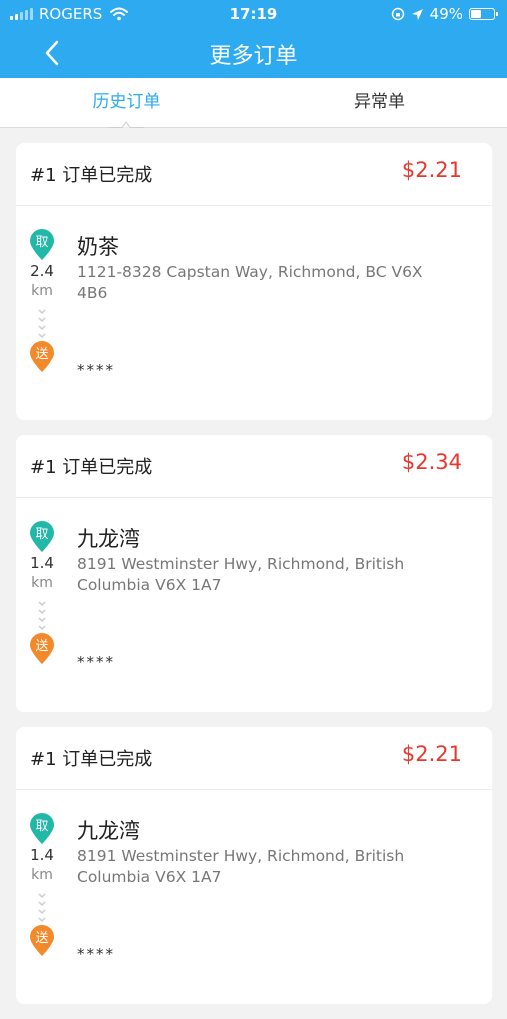 This screenshot has width=507, height=1019. I want to click on distance-readout: 2.4 km, so click(42, 281).